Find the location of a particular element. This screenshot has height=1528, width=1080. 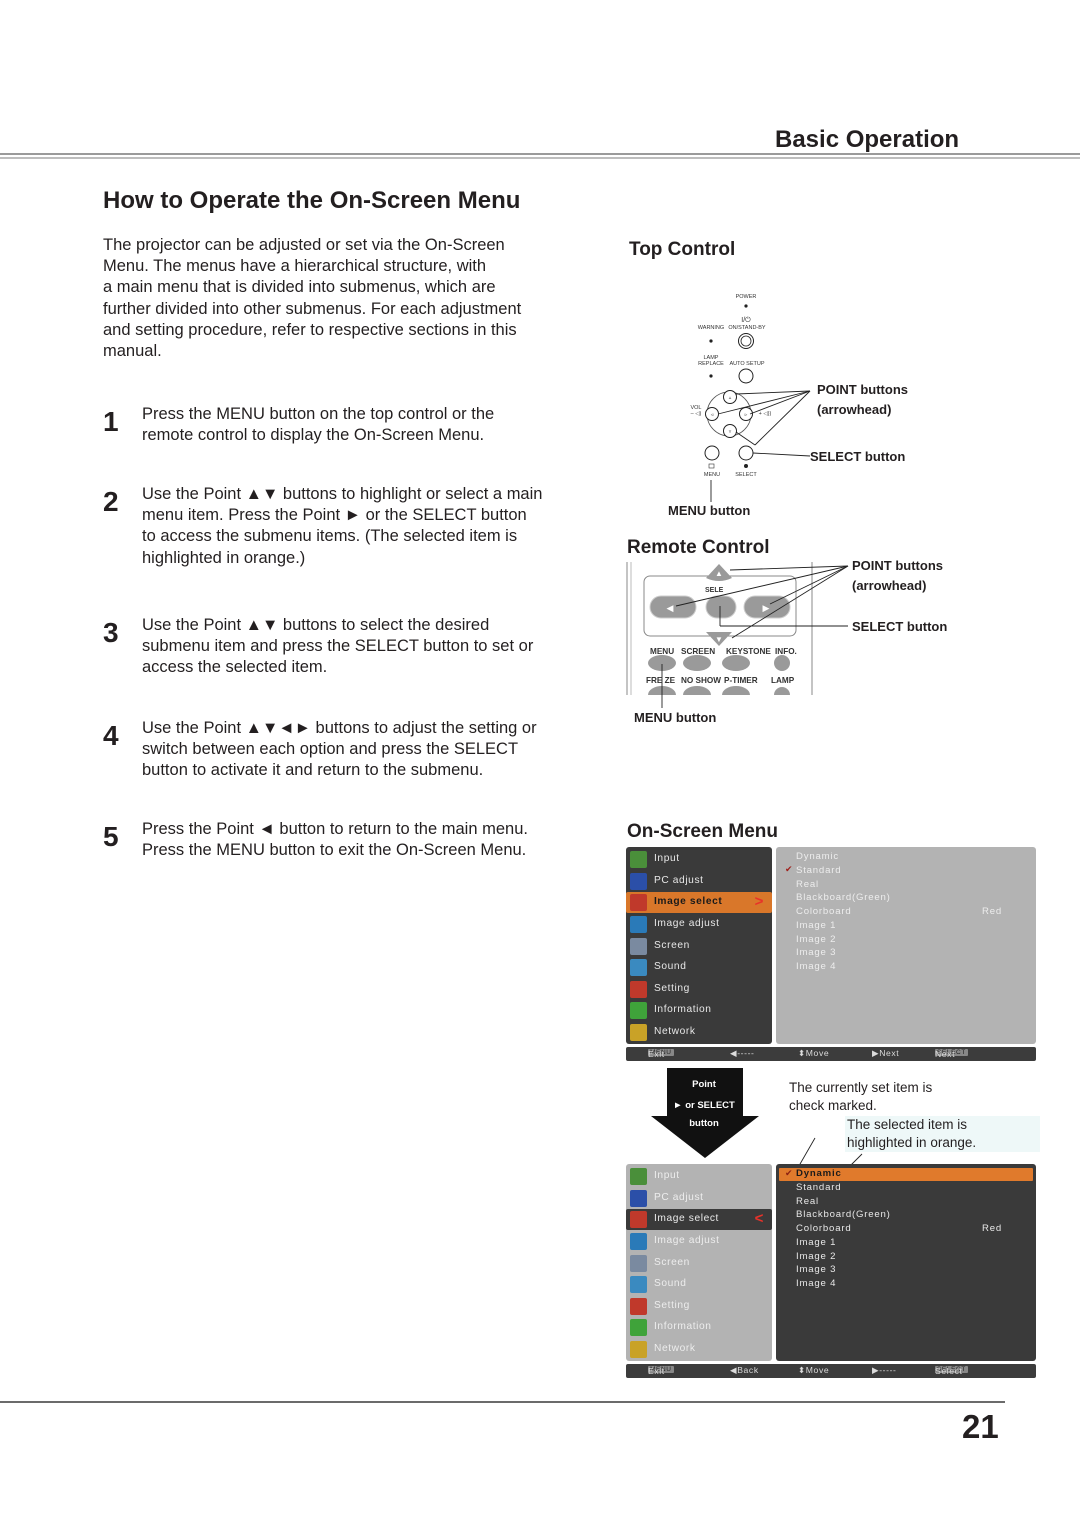

lamp-led is located at coordinates (711, 376).